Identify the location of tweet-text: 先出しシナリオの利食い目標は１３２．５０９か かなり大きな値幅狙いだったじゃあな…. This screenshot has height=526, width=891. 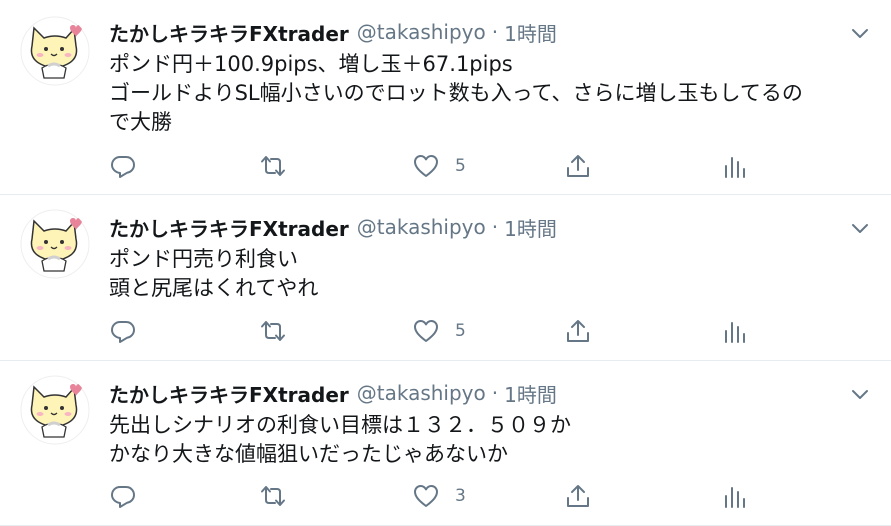
(340, 439).